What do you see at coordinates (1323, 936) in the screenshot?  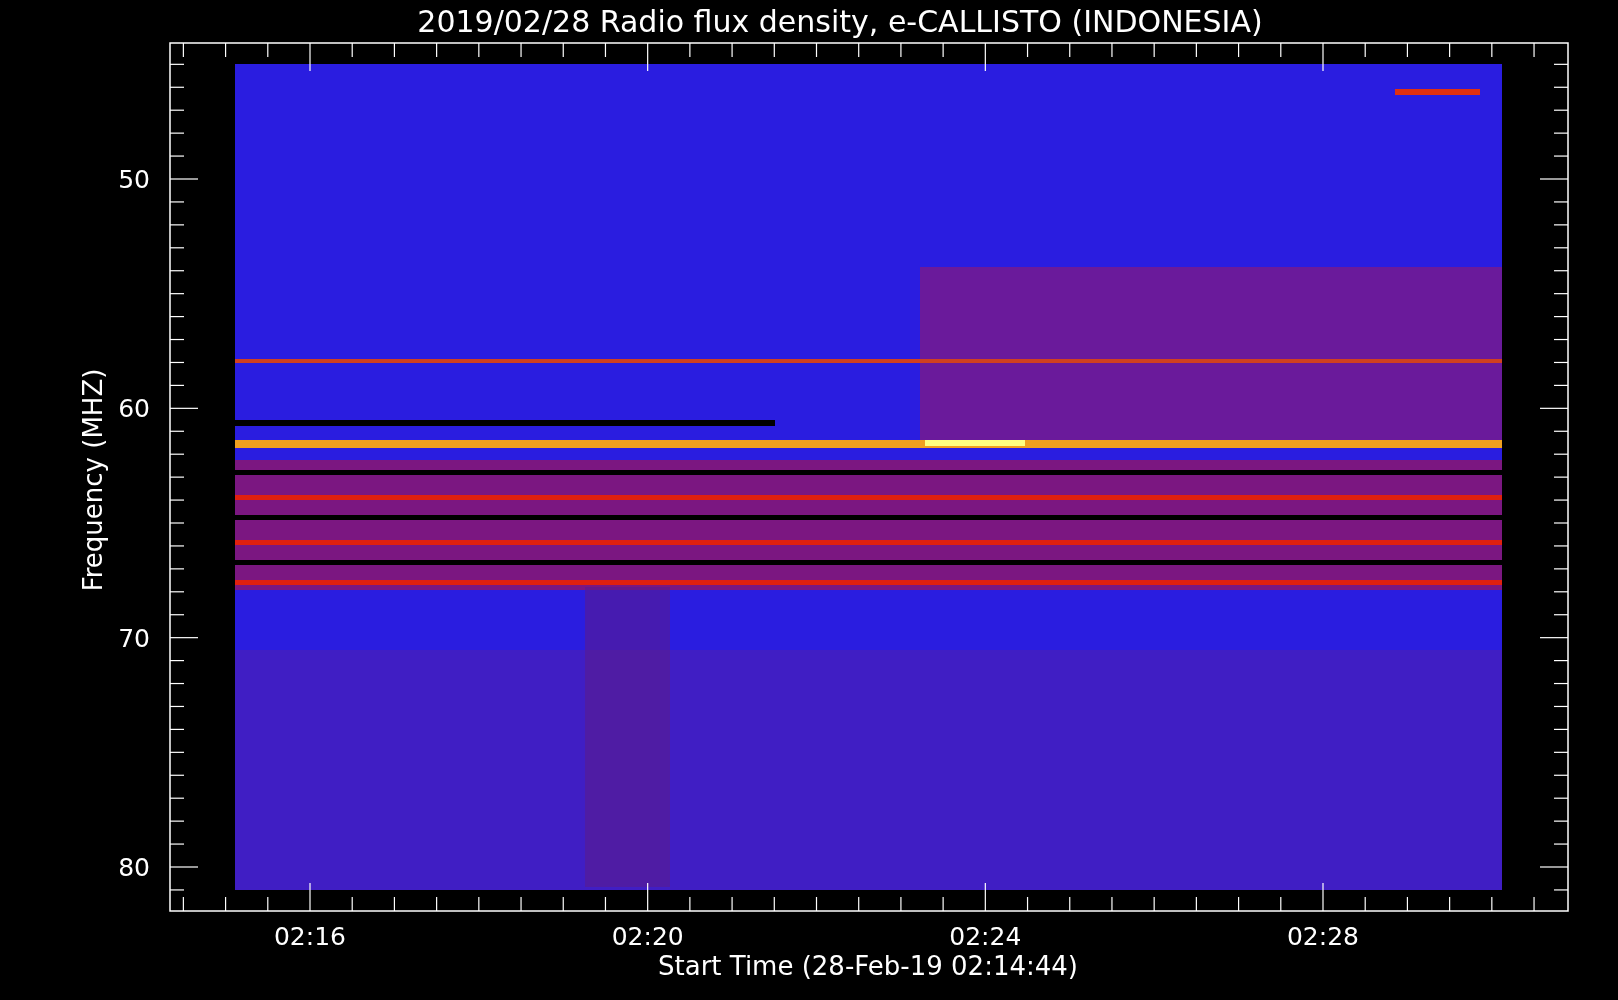 I see `x-tick-label: 02:28` at bounding box center [1323, 936].